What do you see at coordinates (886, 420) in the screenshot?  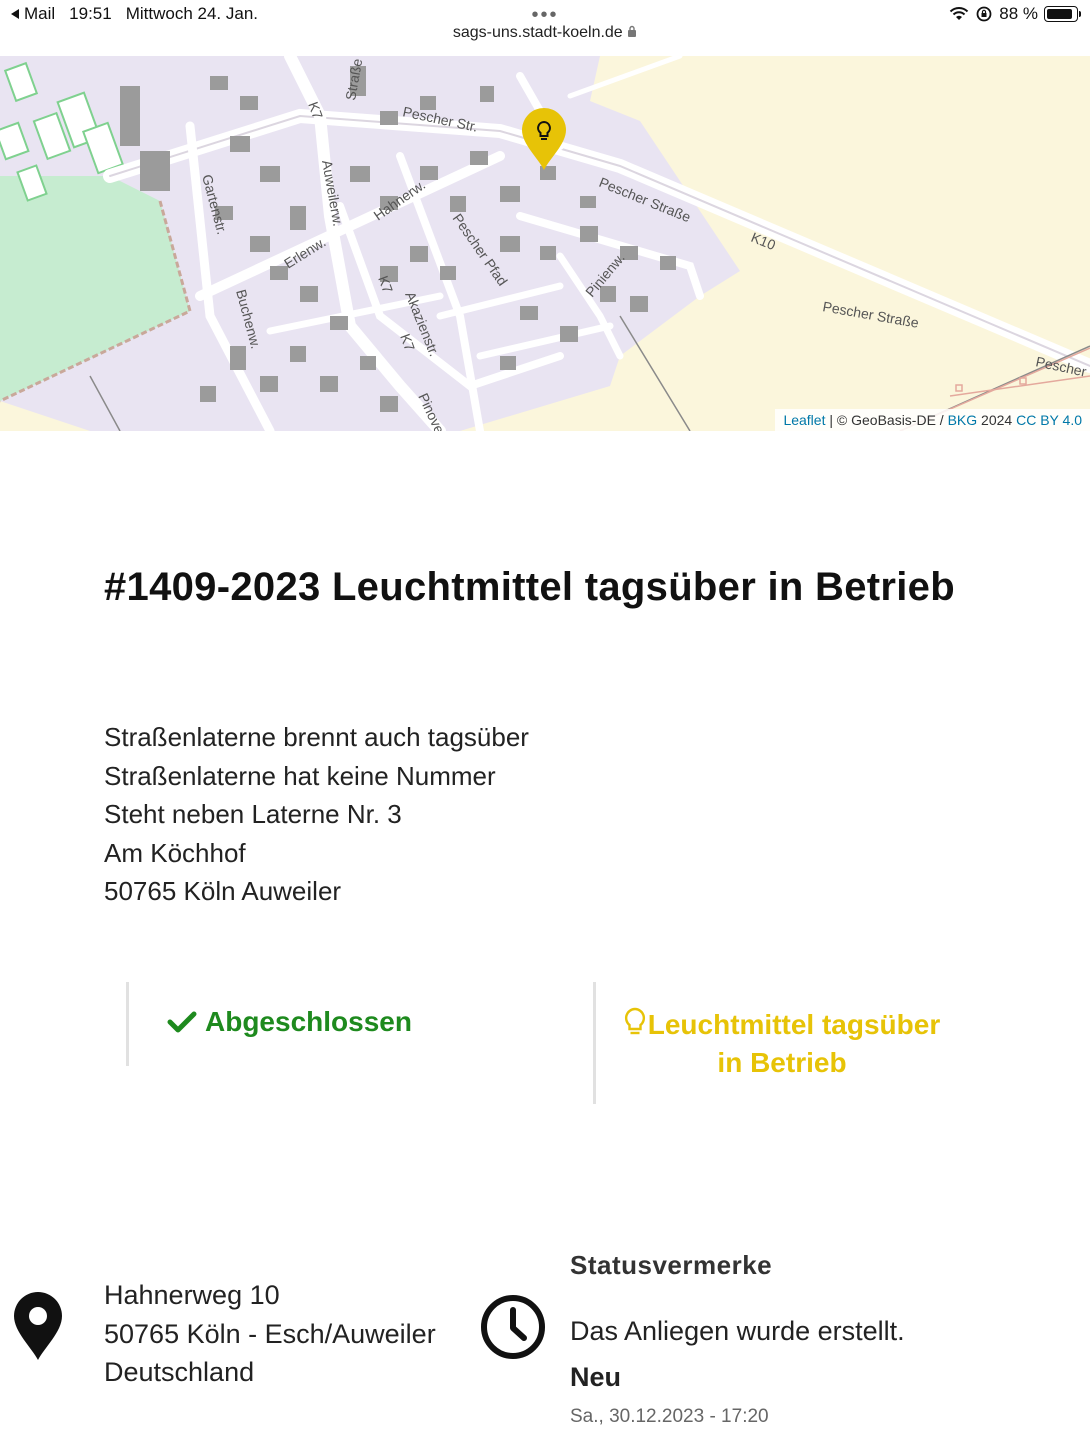 I see `attribution-sep: | © GeoBasis-DE /` at bounding box center [886, 420].